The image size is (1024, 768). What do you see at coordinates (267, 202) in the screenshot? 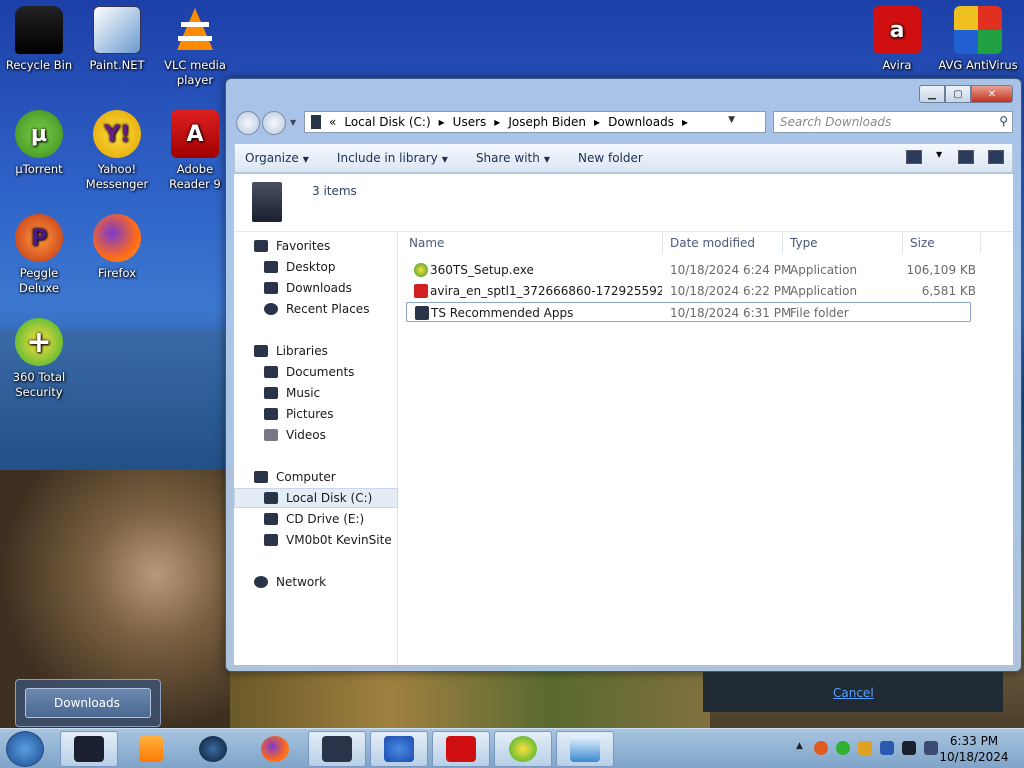
I see `downloads-folder-icon` at bounding box center [267, 202].